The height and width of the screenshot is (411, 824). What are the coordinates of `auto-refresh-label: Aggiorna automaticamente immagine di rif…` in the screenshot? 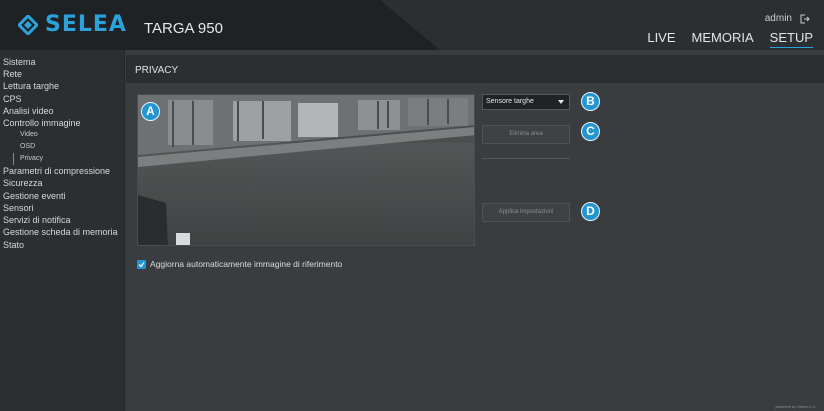 It's located at (246, 264).